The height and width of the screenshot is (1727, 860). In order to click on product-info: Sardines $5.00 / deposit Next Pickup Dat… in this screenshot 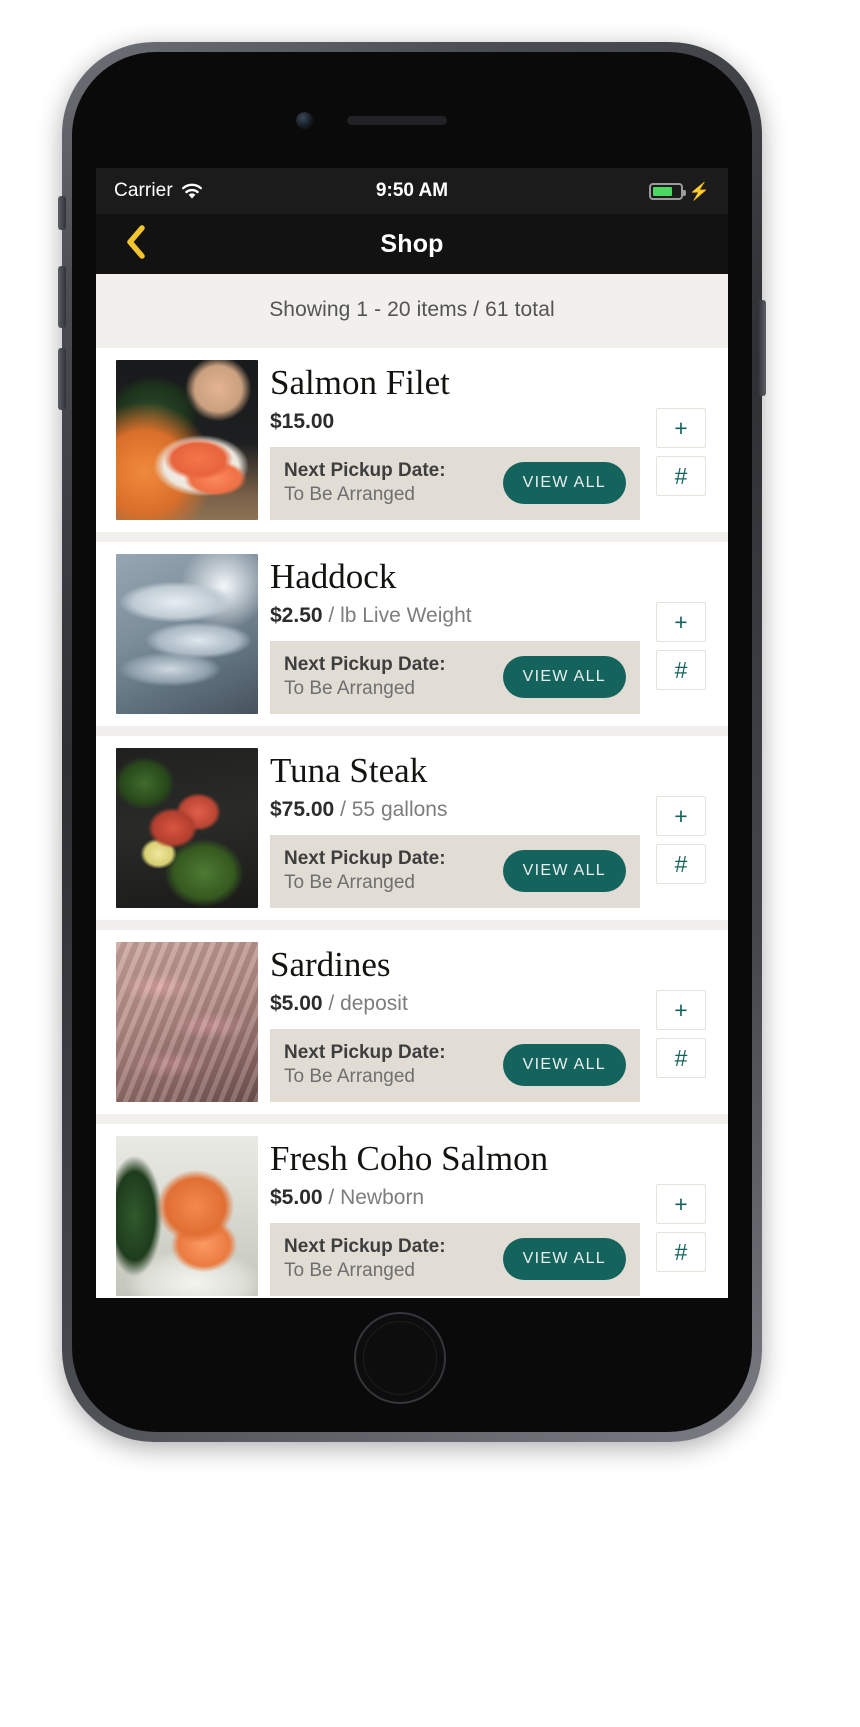, I will do `click(453, 1021)`.